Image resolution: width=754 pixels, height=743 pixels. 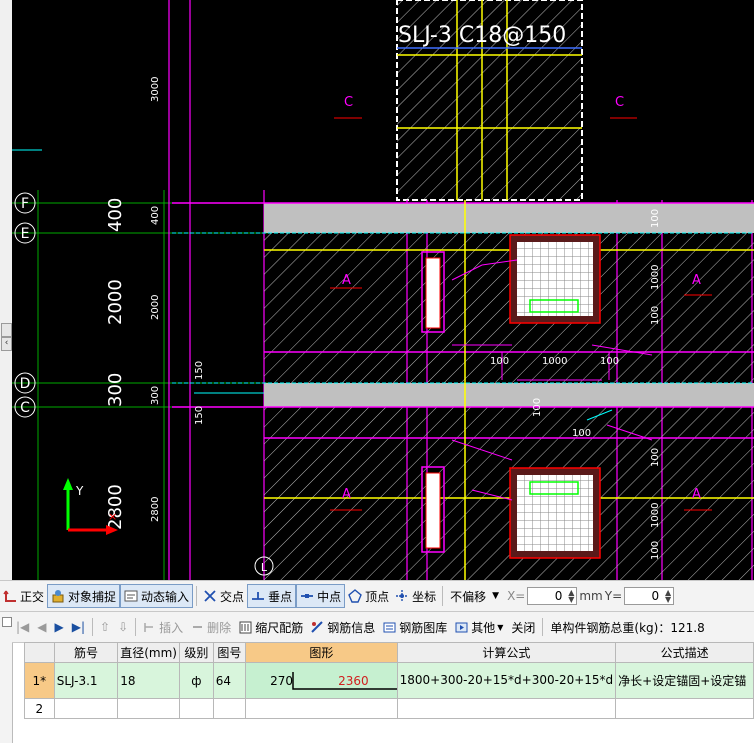 What do you see at coordinates (537, 407) in the screenshot?
I see `dim-mid-100: 100` at bounding box center [537, 407].